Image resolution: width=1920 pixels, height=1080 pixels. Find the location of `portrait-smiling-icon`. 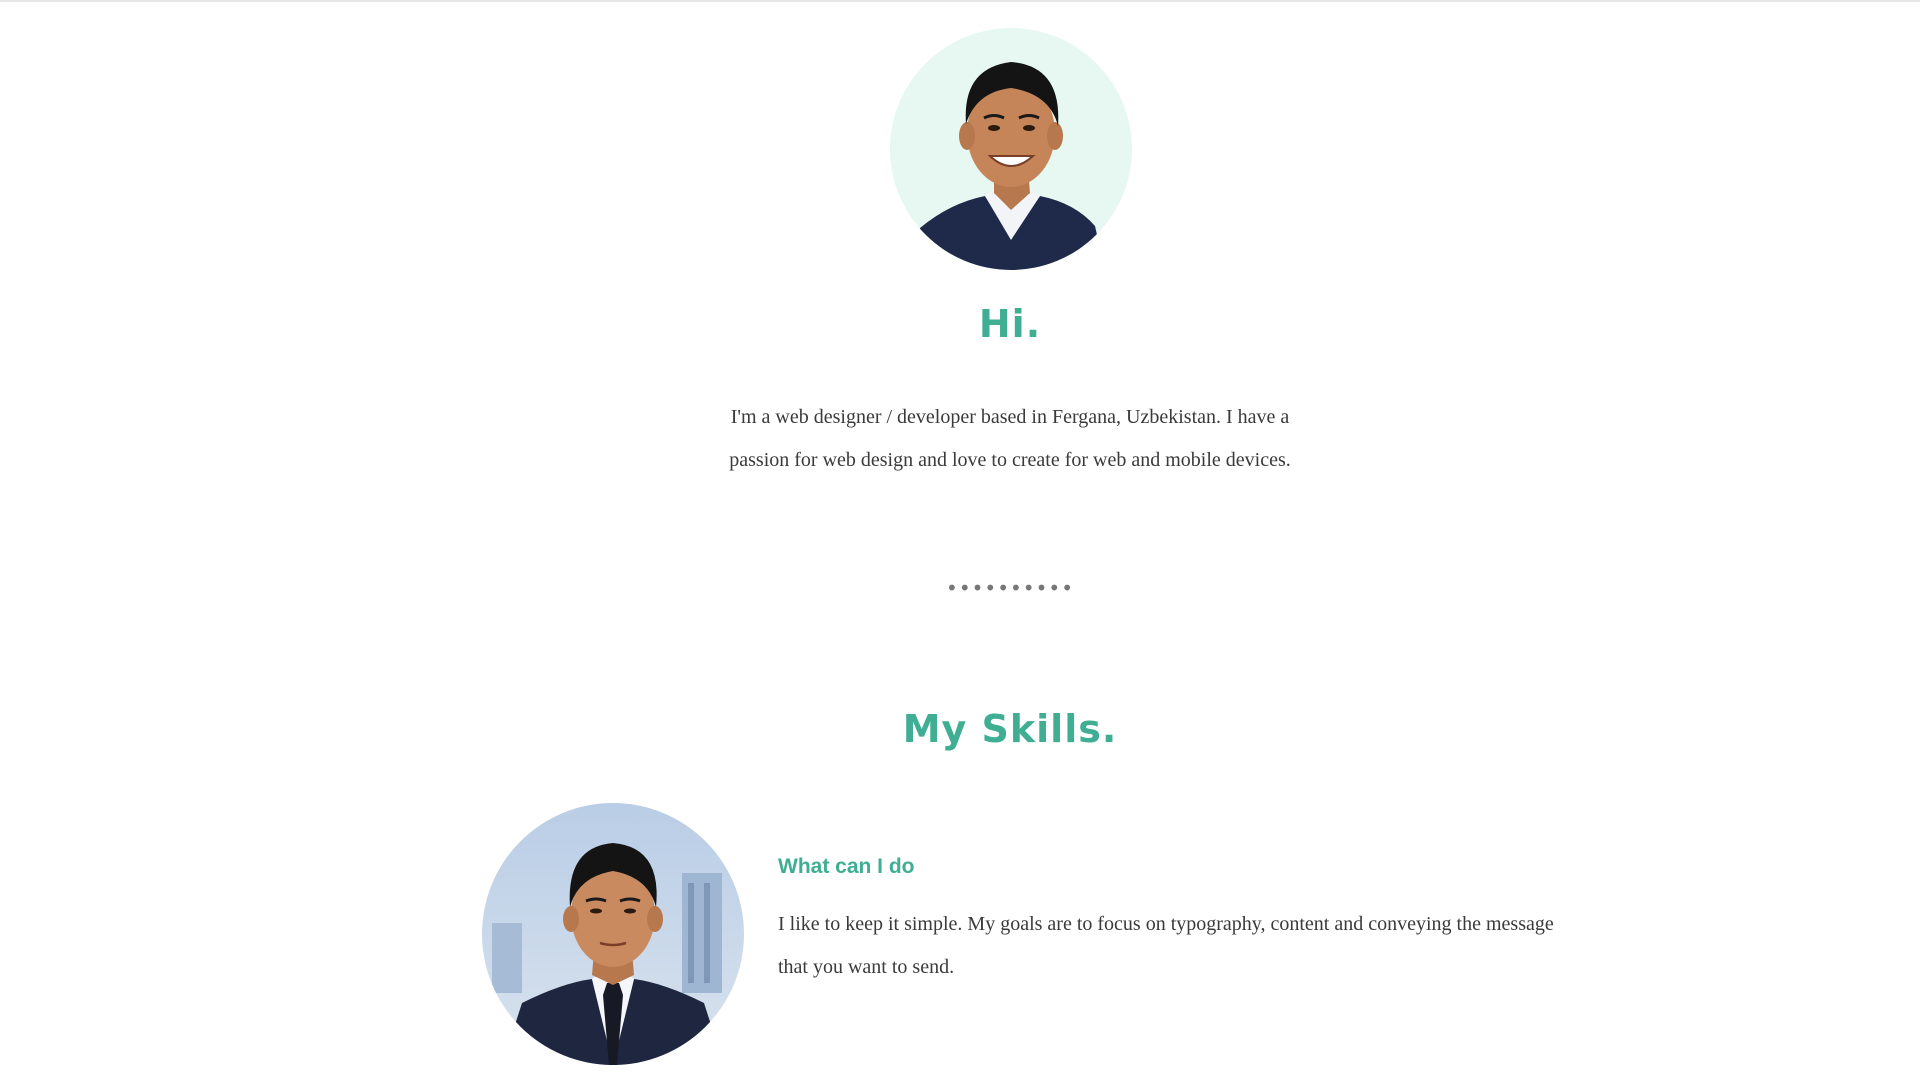

portrait-smiling-icon is located at coordinates (1011, 149).